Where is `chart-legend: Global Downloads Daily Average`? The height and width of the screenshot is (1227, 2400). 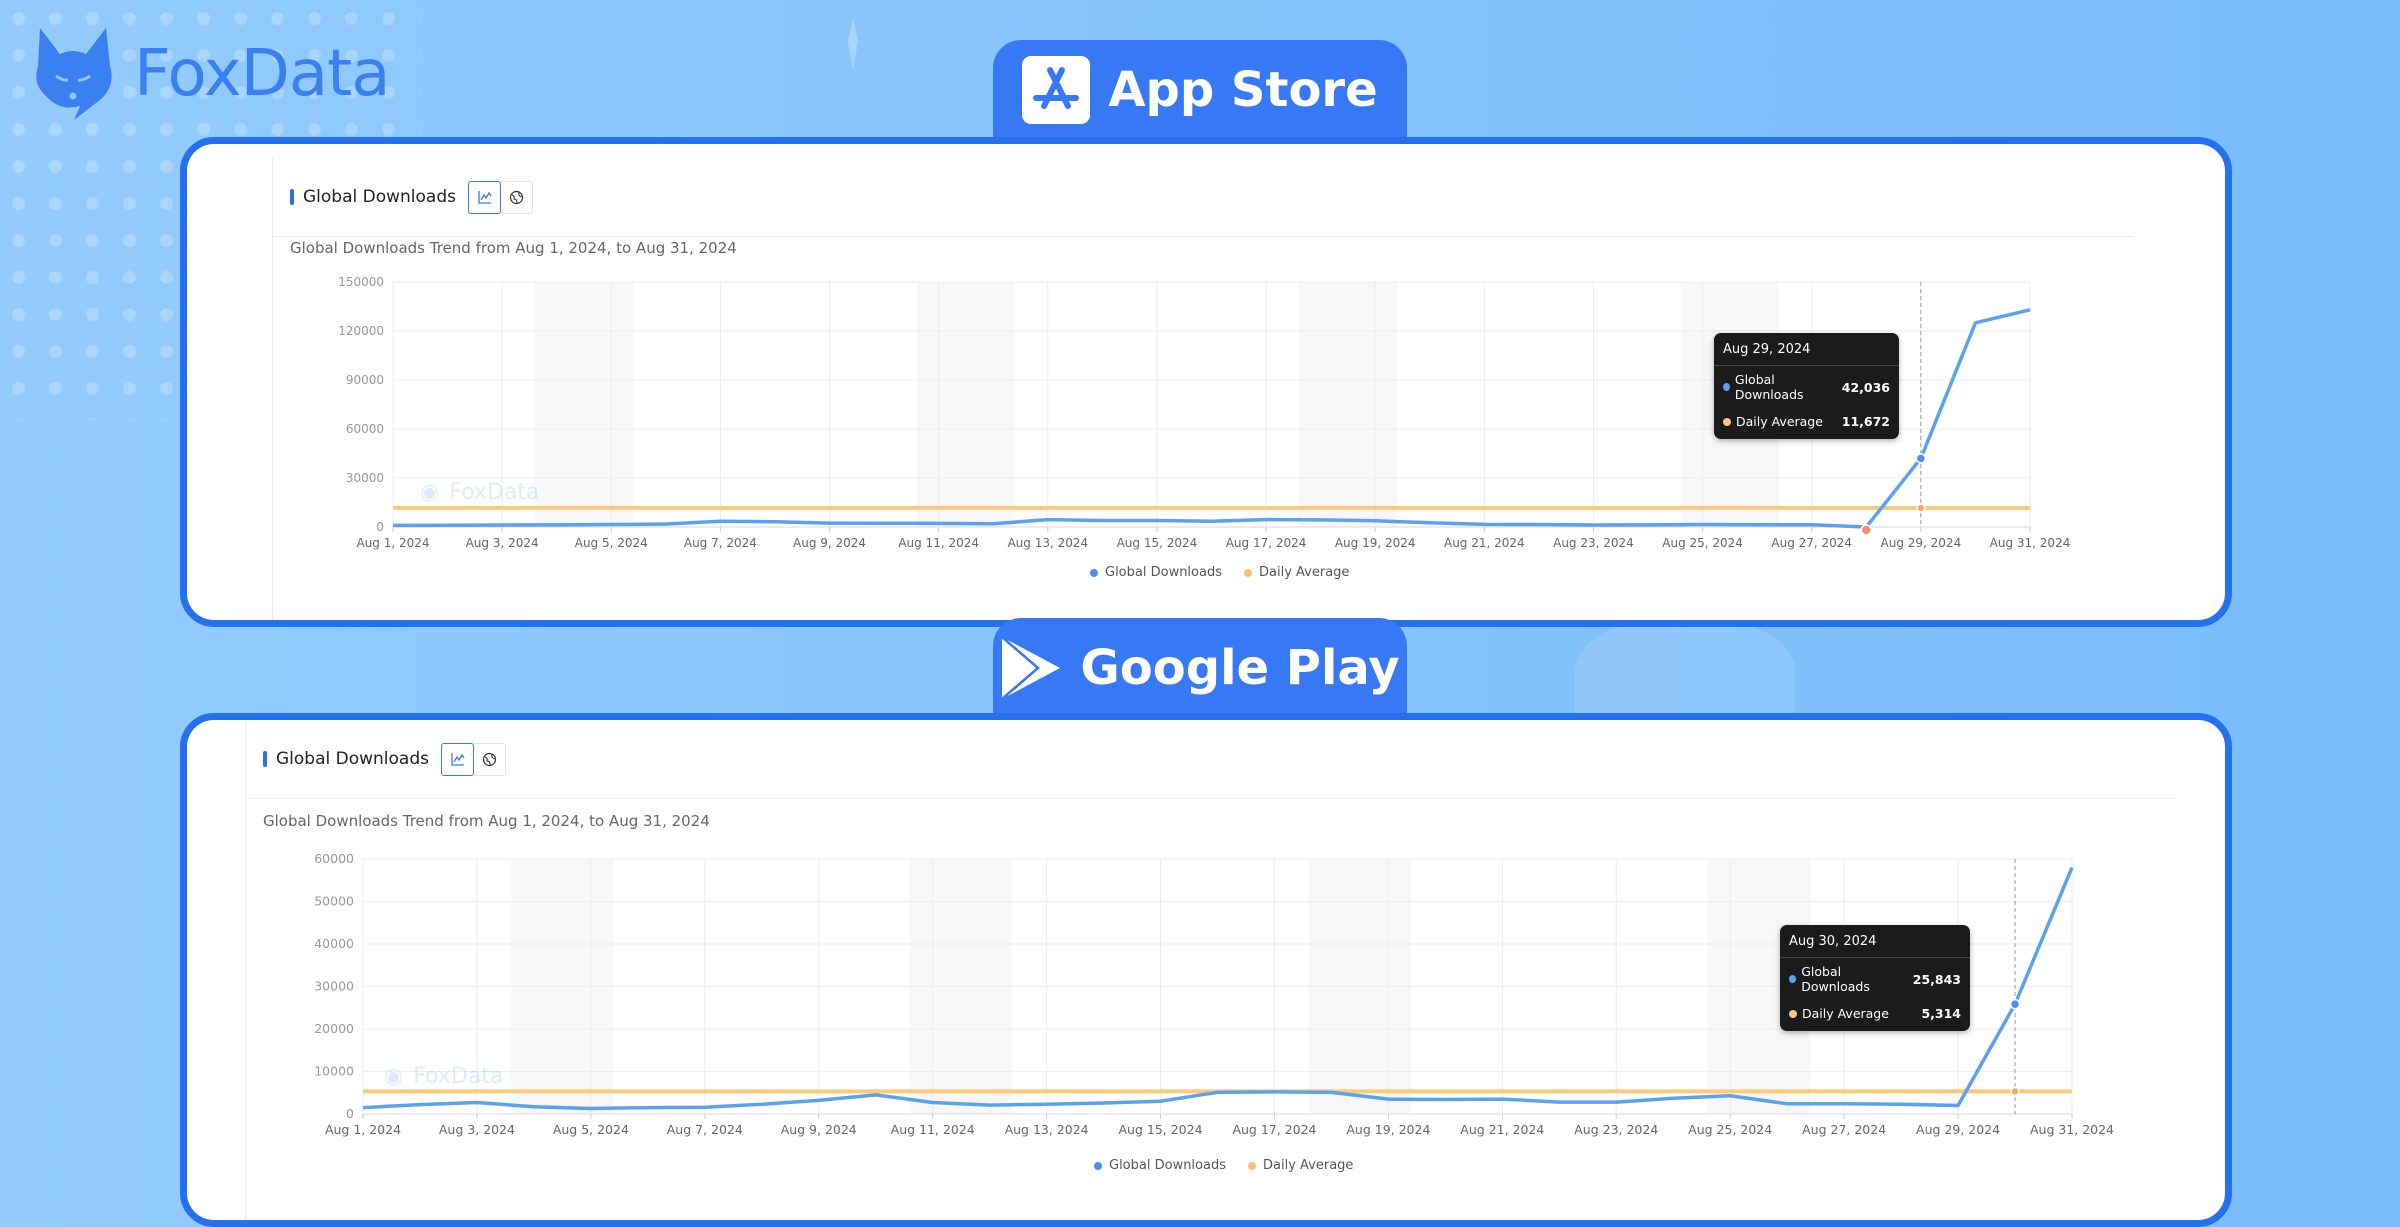
chart-legend: Global Downloads Daily Average is located at coordinates (1223, 1165).